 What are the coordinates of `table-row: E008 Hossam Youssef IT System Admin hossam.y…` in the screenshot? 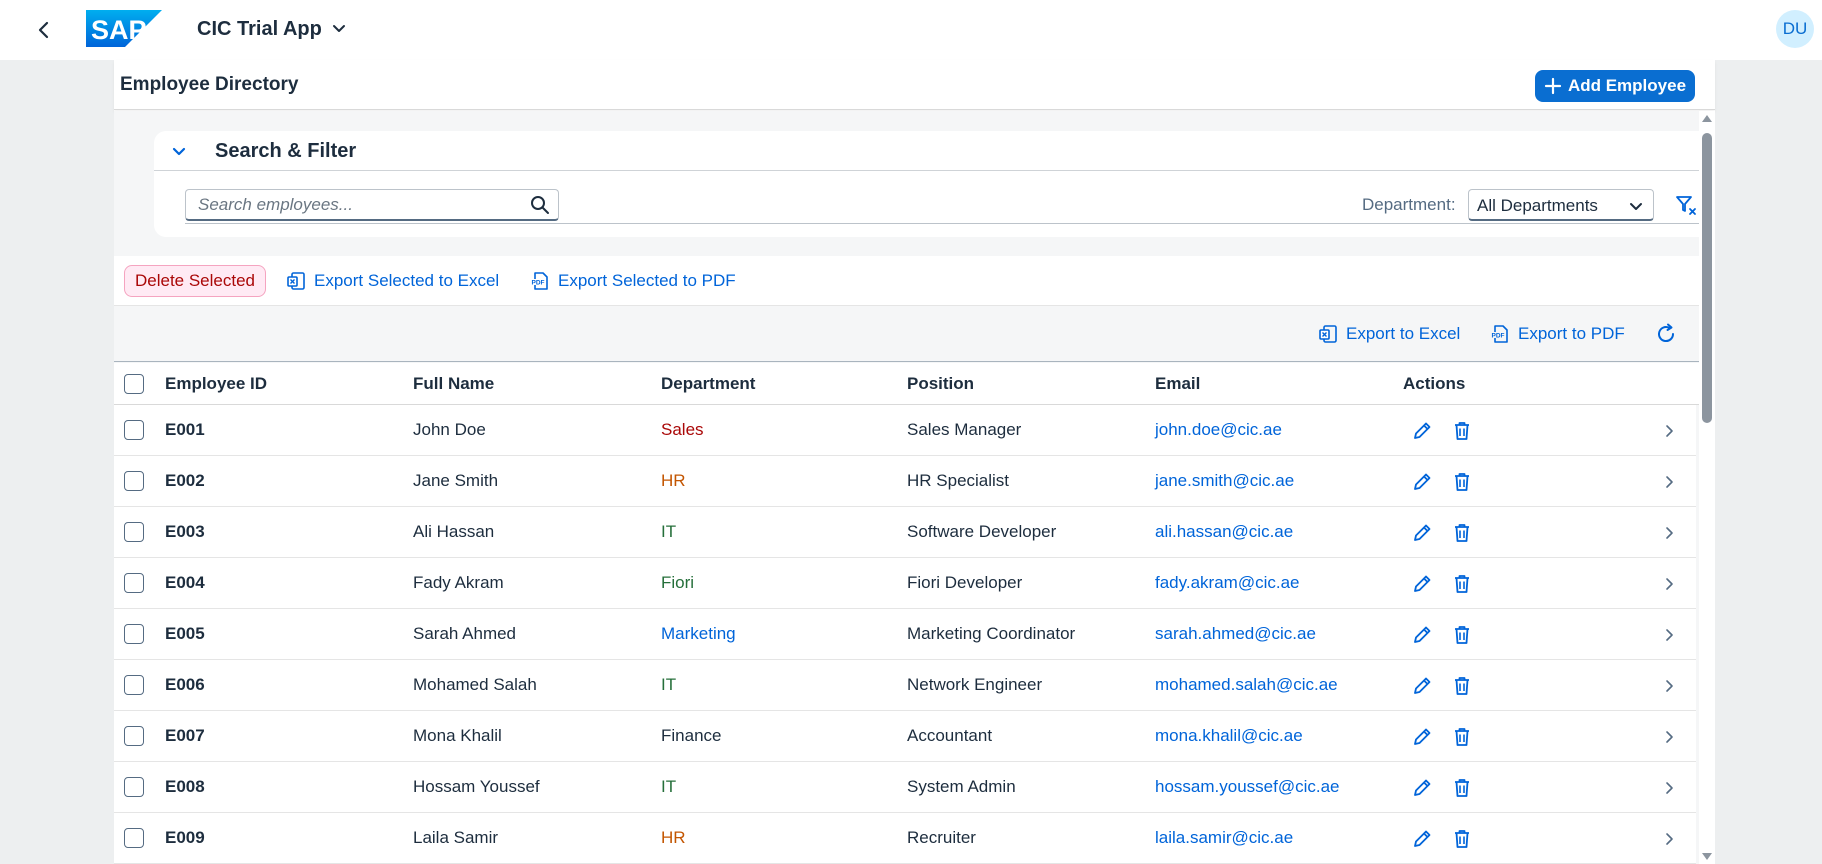 It's located at (905, 787).